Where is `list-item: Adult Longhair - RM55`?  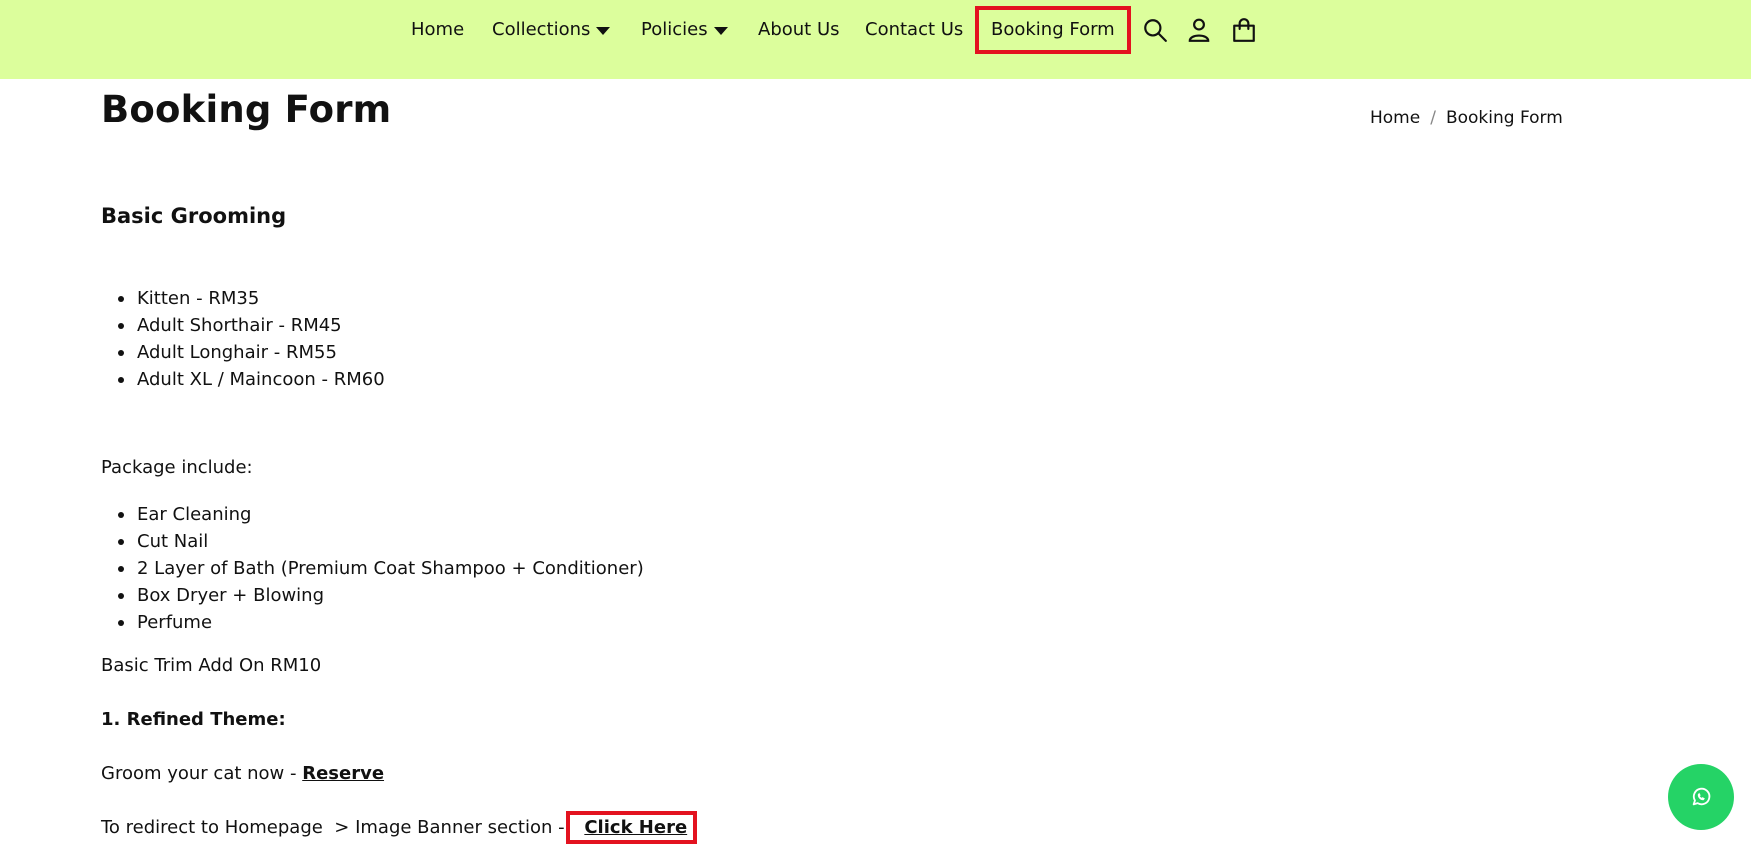 list-item: Adult Longhair - RM55 is located at coordinates (243, 352).